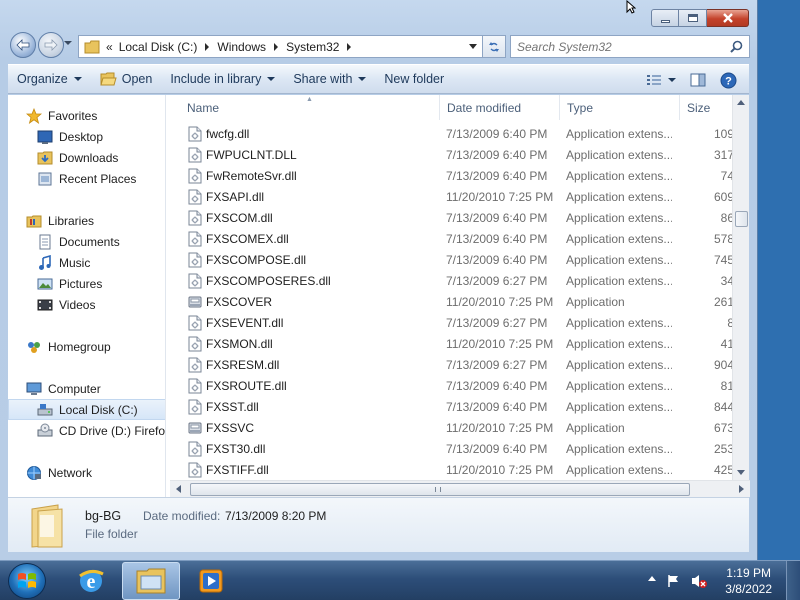 The height and width of the screenshot is (600, 800). Describe the element at coordinates (47, 526) in the screenshot. I see `folder-large-icon` at that location.